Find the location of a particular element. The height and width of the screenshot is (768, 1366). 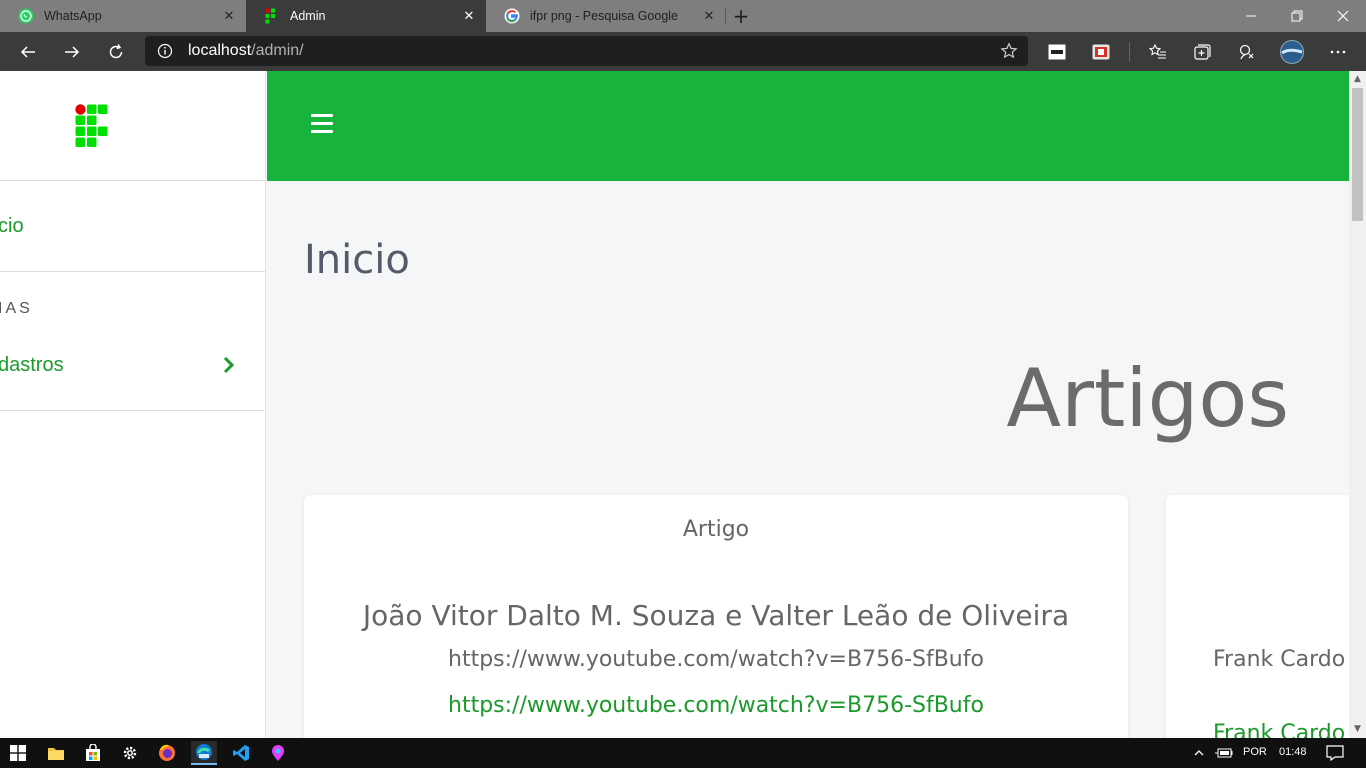

favorite-star-icon is located at coordinates (1009, 51).